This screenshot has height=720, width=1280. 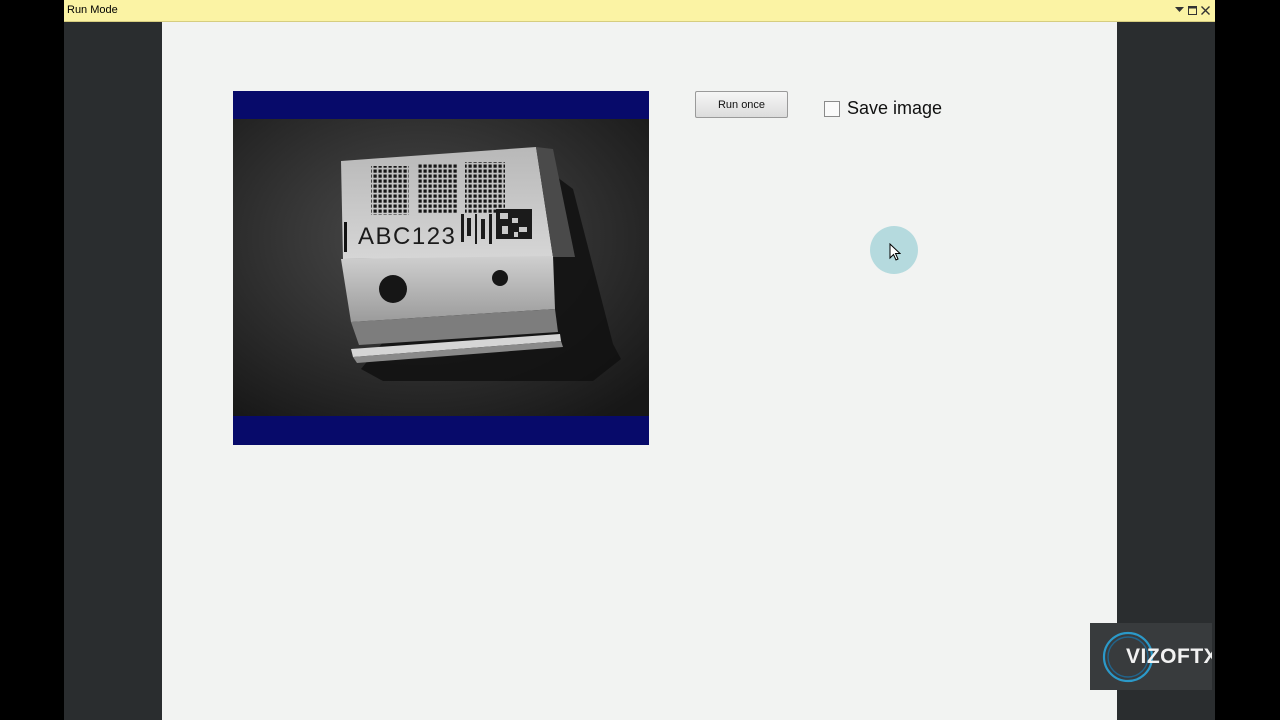 What do you see at coordinates (741, 104) in the screenshot?
I see `run-once-button: Run once` at bounding box center [741, 104].